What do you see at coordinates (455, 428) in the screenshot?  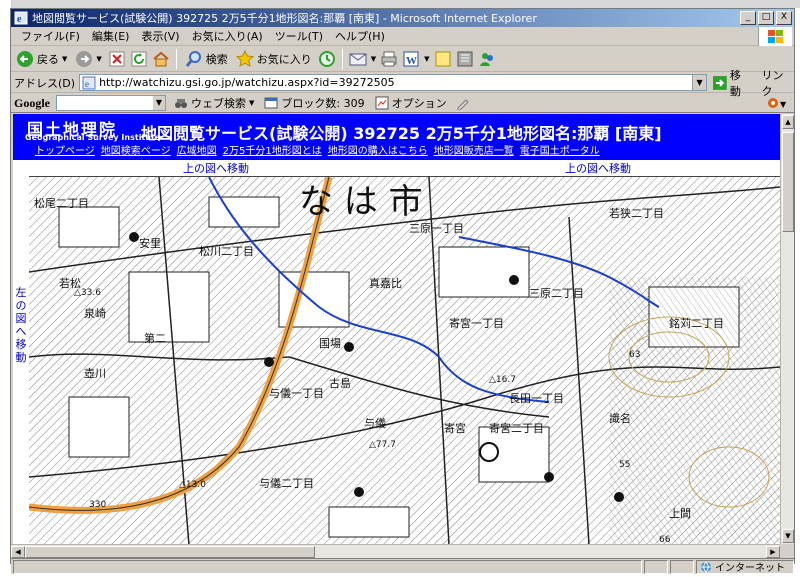 I see `map-label-yorimiya: 寄宮` at bounding box center [455, 428].